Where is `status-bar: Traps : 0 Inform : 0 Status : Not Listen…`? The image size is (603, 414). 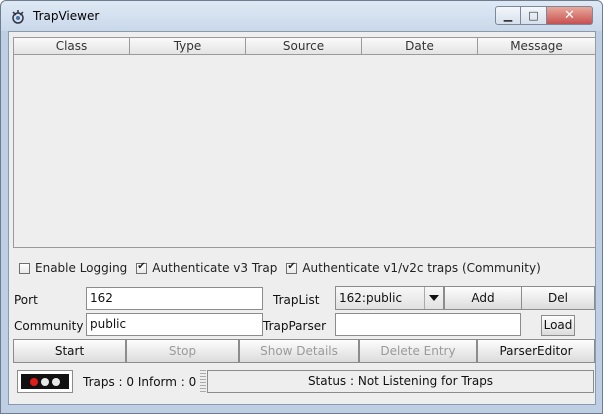
status-bar: Traps : 0 Inform : 0 Status : Not Listen… is located at coordinates (304, 382).